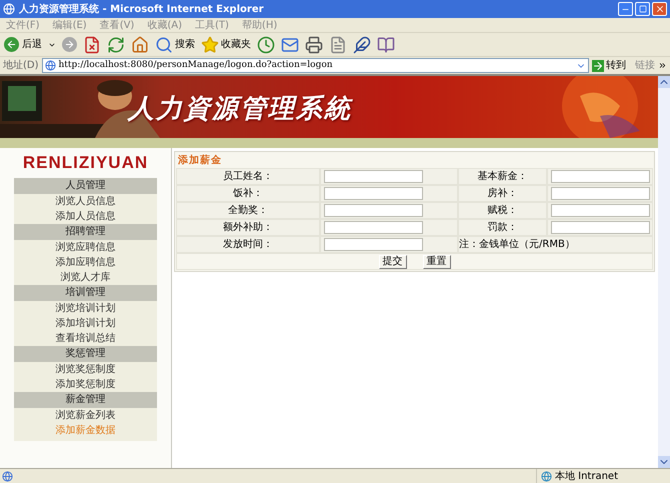  I want to click on globe-icon, so click(50, 65).